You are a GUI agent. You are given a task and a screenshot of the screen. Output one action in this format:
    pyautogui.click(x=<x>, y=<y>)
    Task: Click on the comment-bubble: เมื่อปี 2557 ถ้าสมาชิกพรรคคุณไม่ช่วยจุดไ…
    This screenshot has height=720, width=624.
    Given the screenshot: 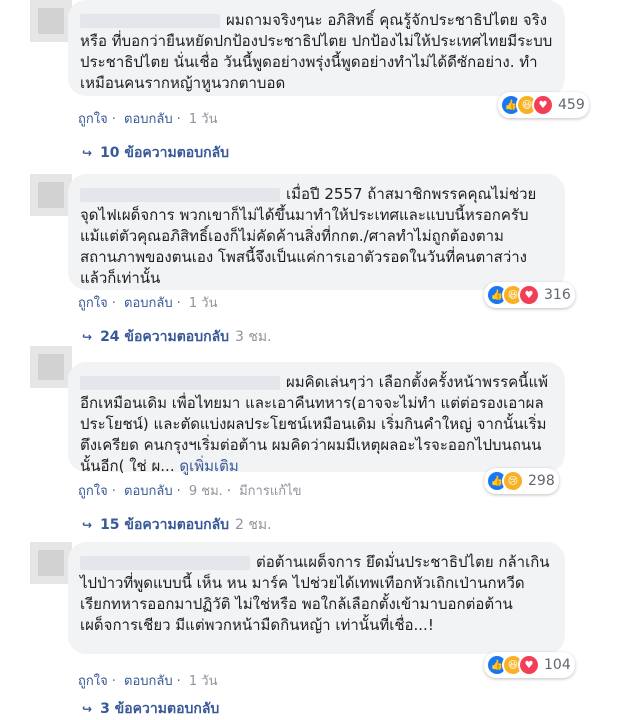 What is the action you would take?
    pyautogui.click(x=316, y=232)
    